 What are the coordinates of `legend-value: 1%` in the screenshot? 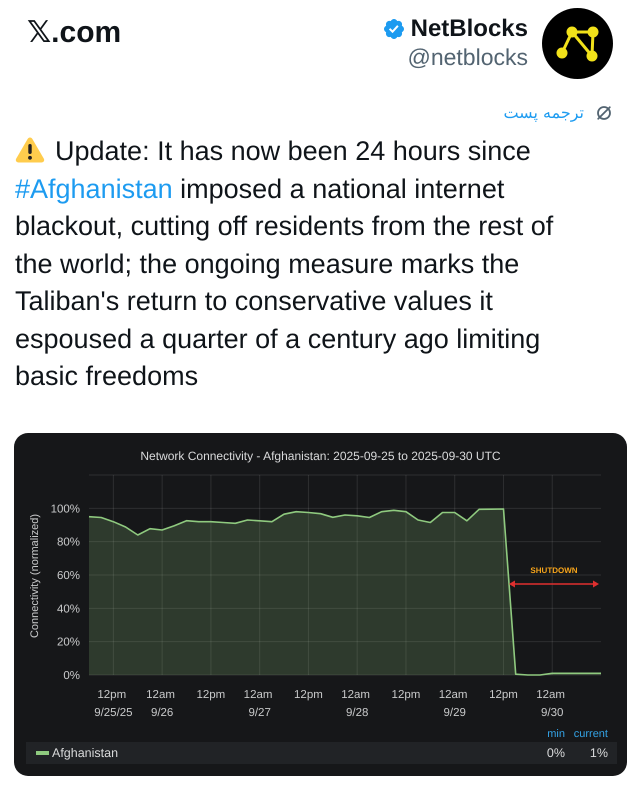 It's located at (599, 753).